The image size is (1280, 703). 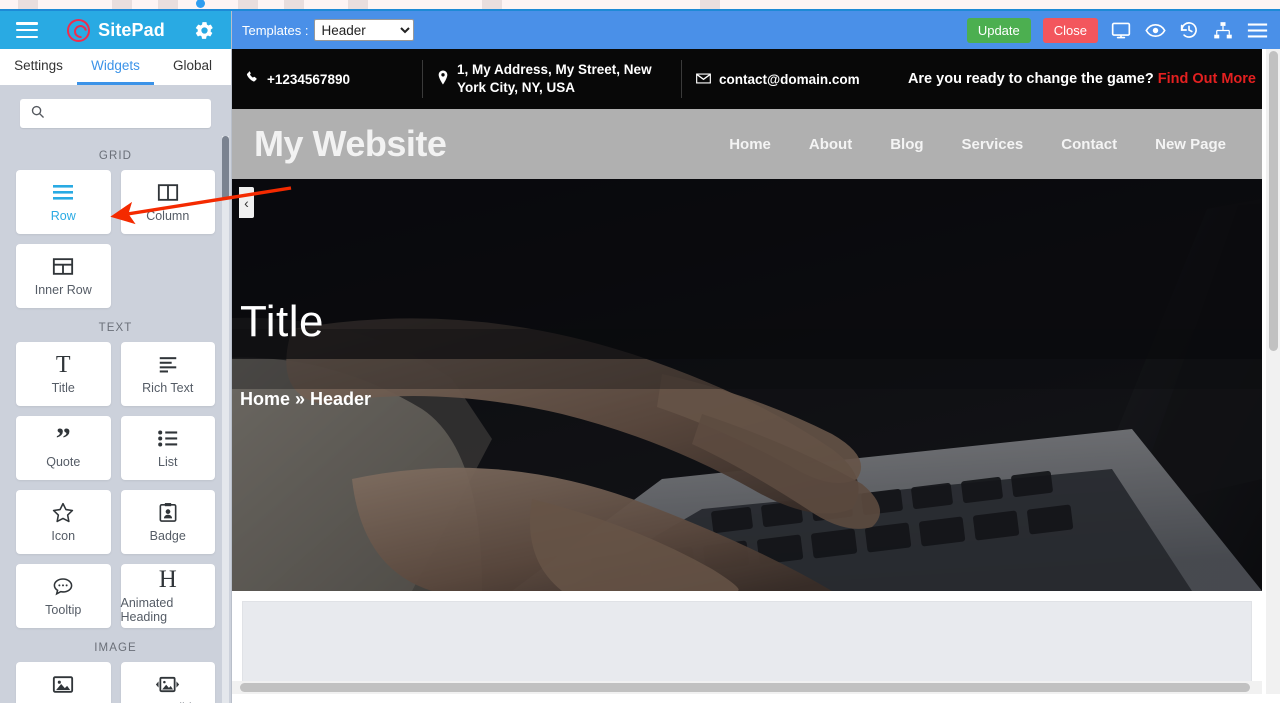 What do you see at coordinates (168, 215) in the screenshot?
I see `widget-label: Column` at bounding box center [168, 215].